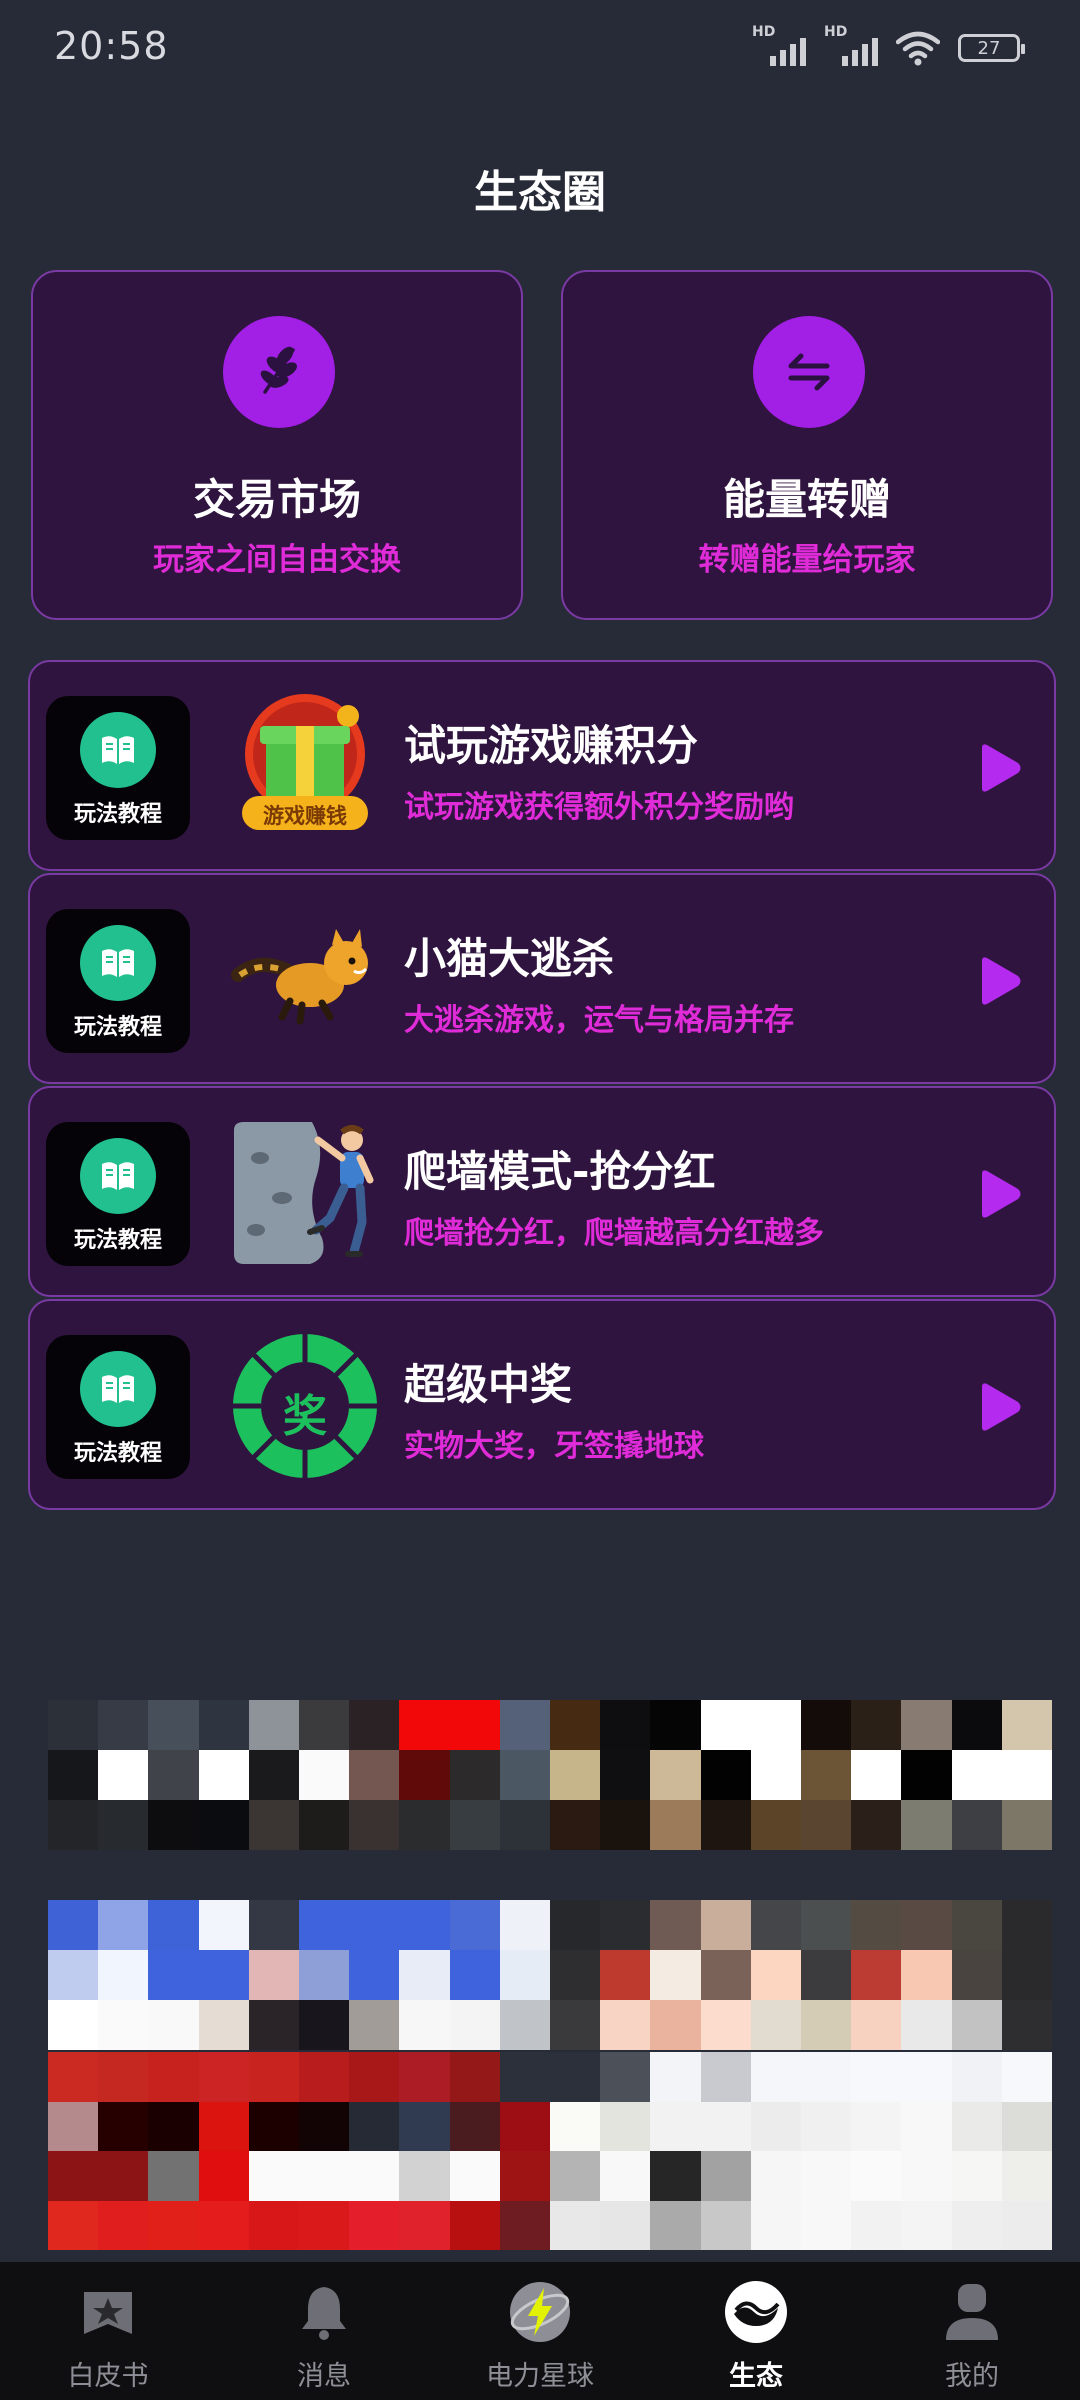 The height and width of the screenshot is (2400, 1080). I want to click on nav-item-messages: 消息, so click(324, 2331).